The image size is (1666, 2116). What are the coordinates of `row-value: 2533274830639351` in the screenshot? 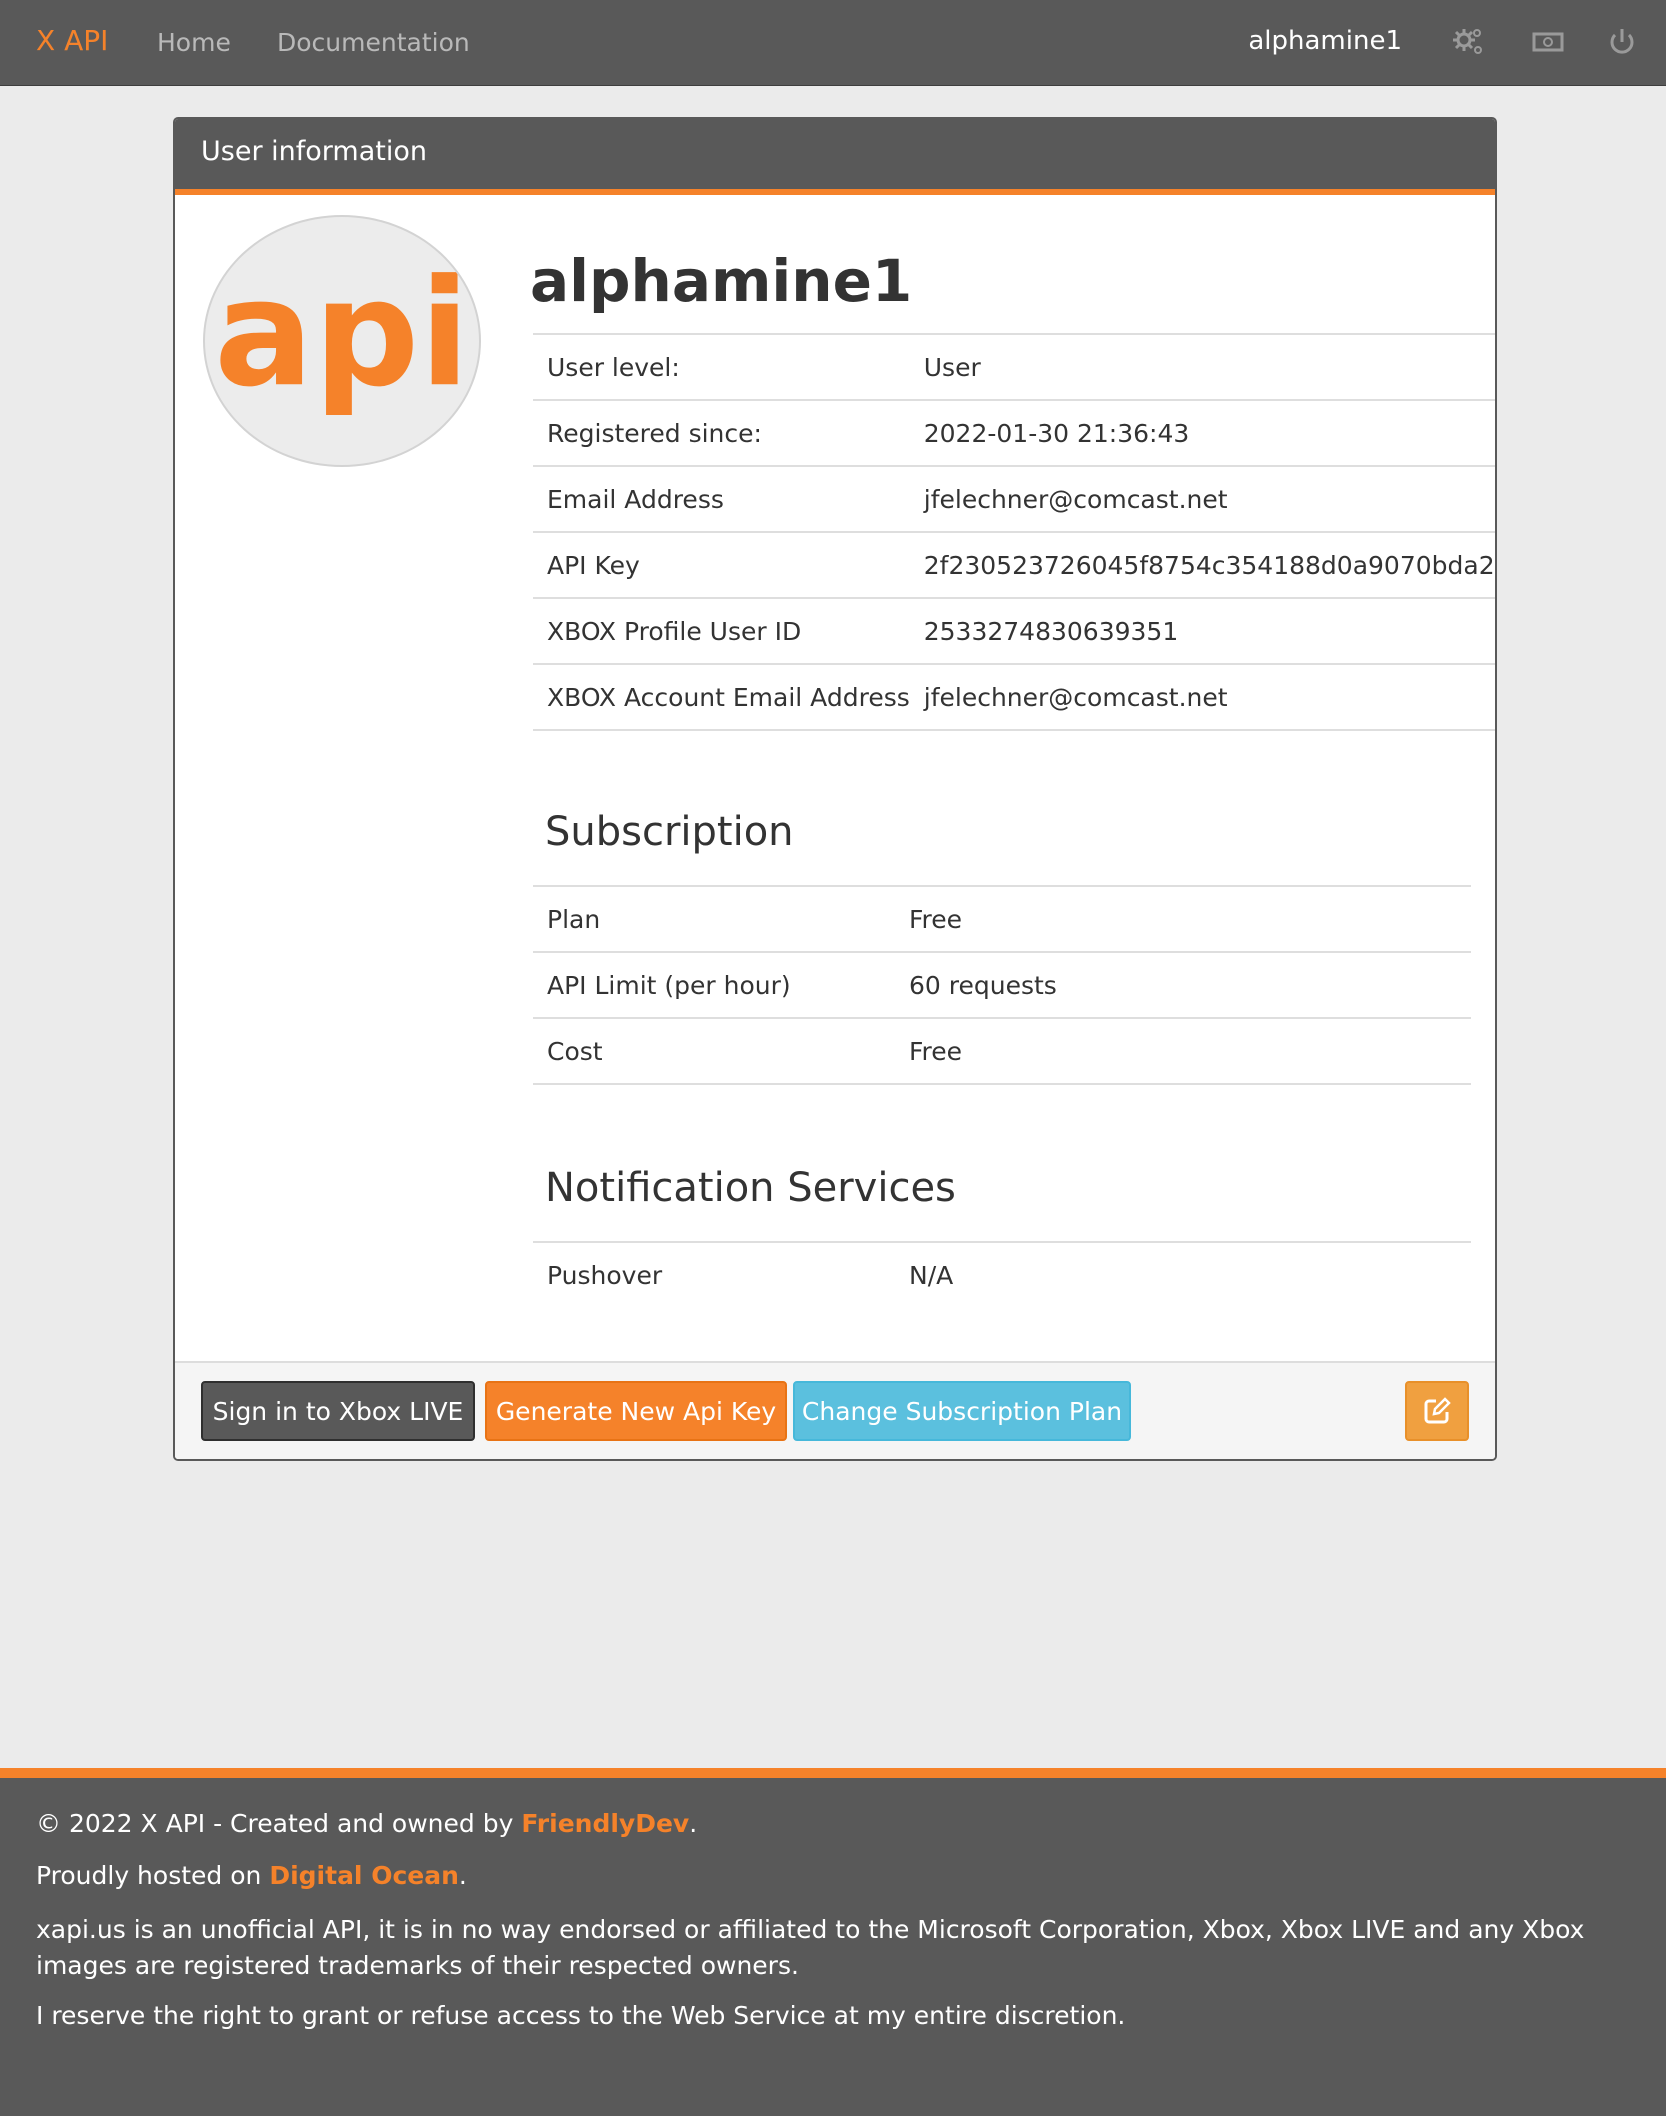 It's located at (1202, 630).